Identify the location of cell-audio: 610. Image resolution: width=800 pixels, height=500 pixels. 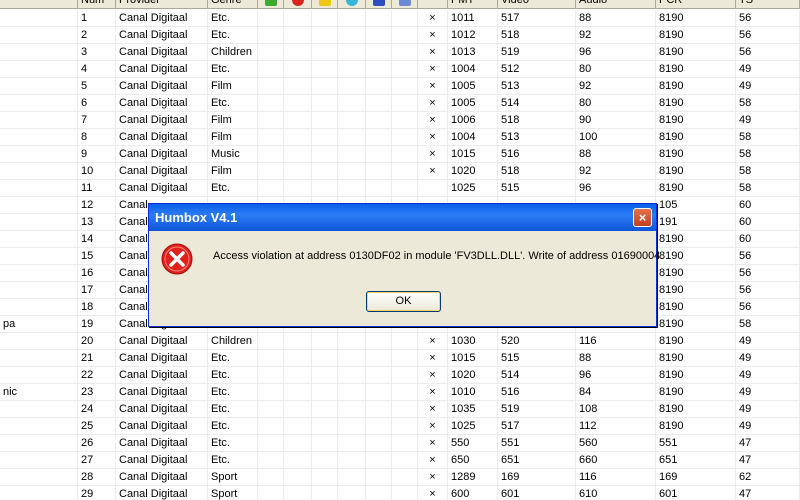
(616, 493).